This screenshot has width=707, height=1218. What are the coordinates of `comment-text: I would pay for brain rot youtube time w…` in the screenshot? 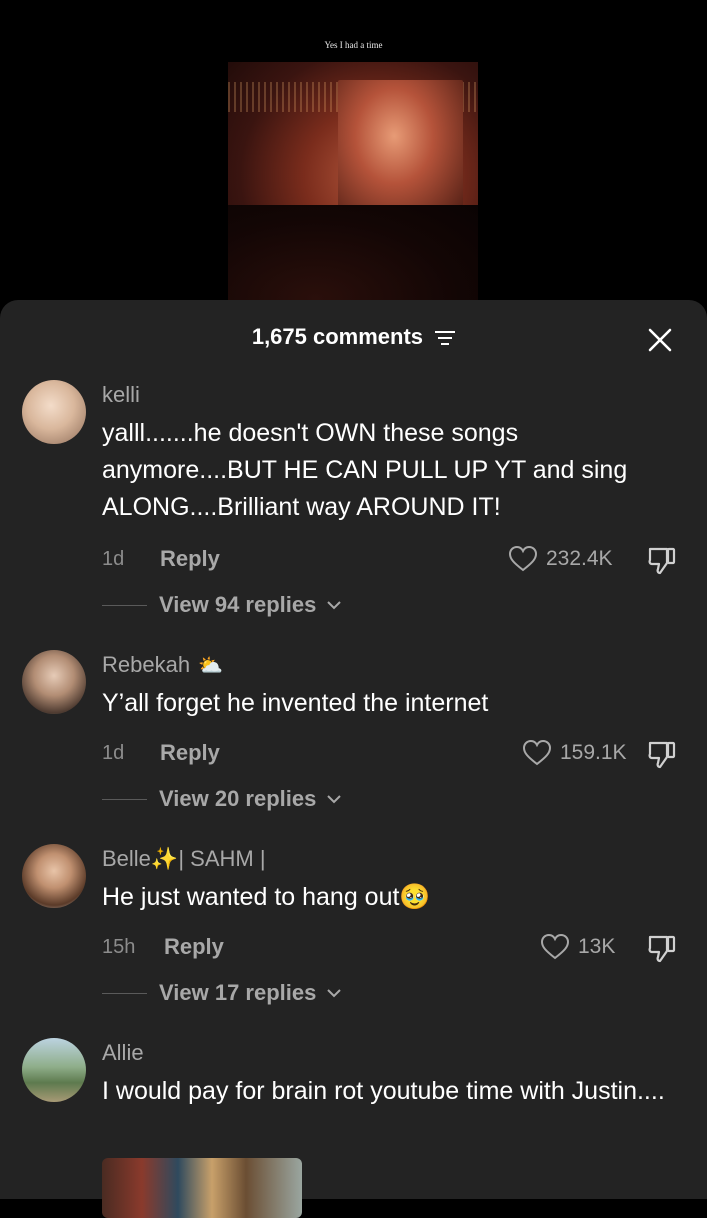 It's located at (383, 1091).